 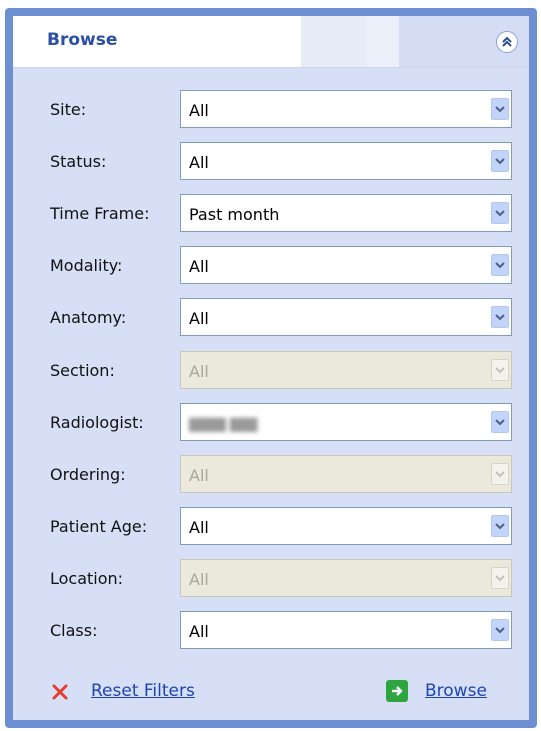 I want to click on filter-label: Section:, so click(x=82, y=370).